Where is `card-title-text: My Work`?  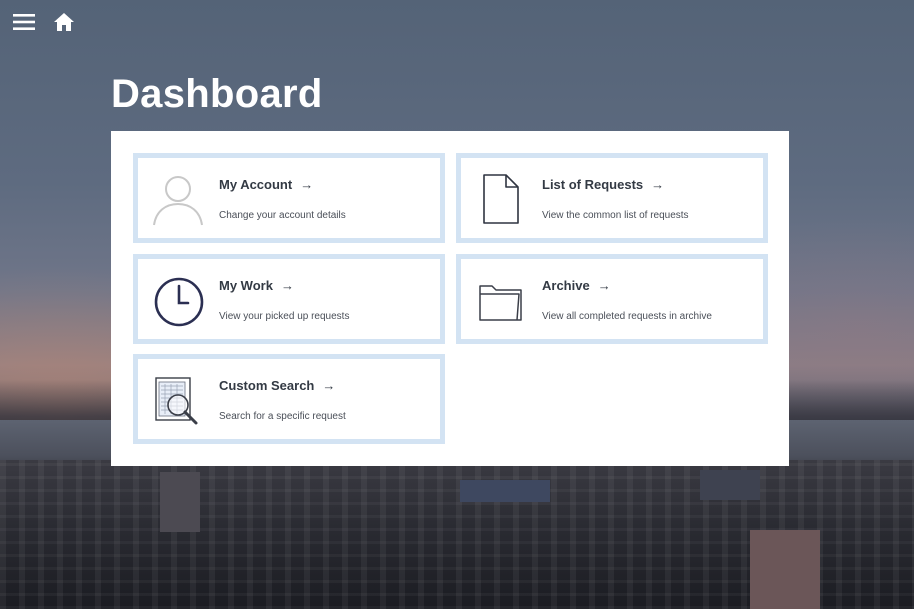 card-title-text: My Work is located at coordinates (246, 285).